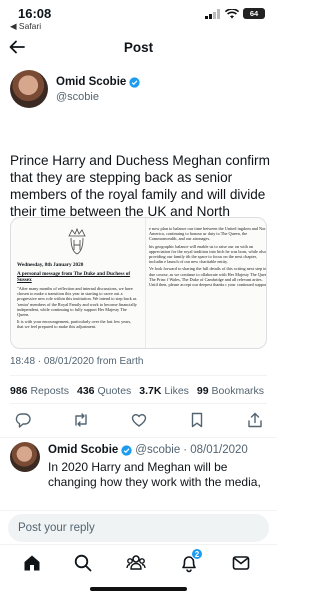 Image resolution: width=320 pixels, height=600 pixels. Describe the element at coordinates (83, 450) in the screenshot. I see `reply-author-name: Omid Scobie` at that location.